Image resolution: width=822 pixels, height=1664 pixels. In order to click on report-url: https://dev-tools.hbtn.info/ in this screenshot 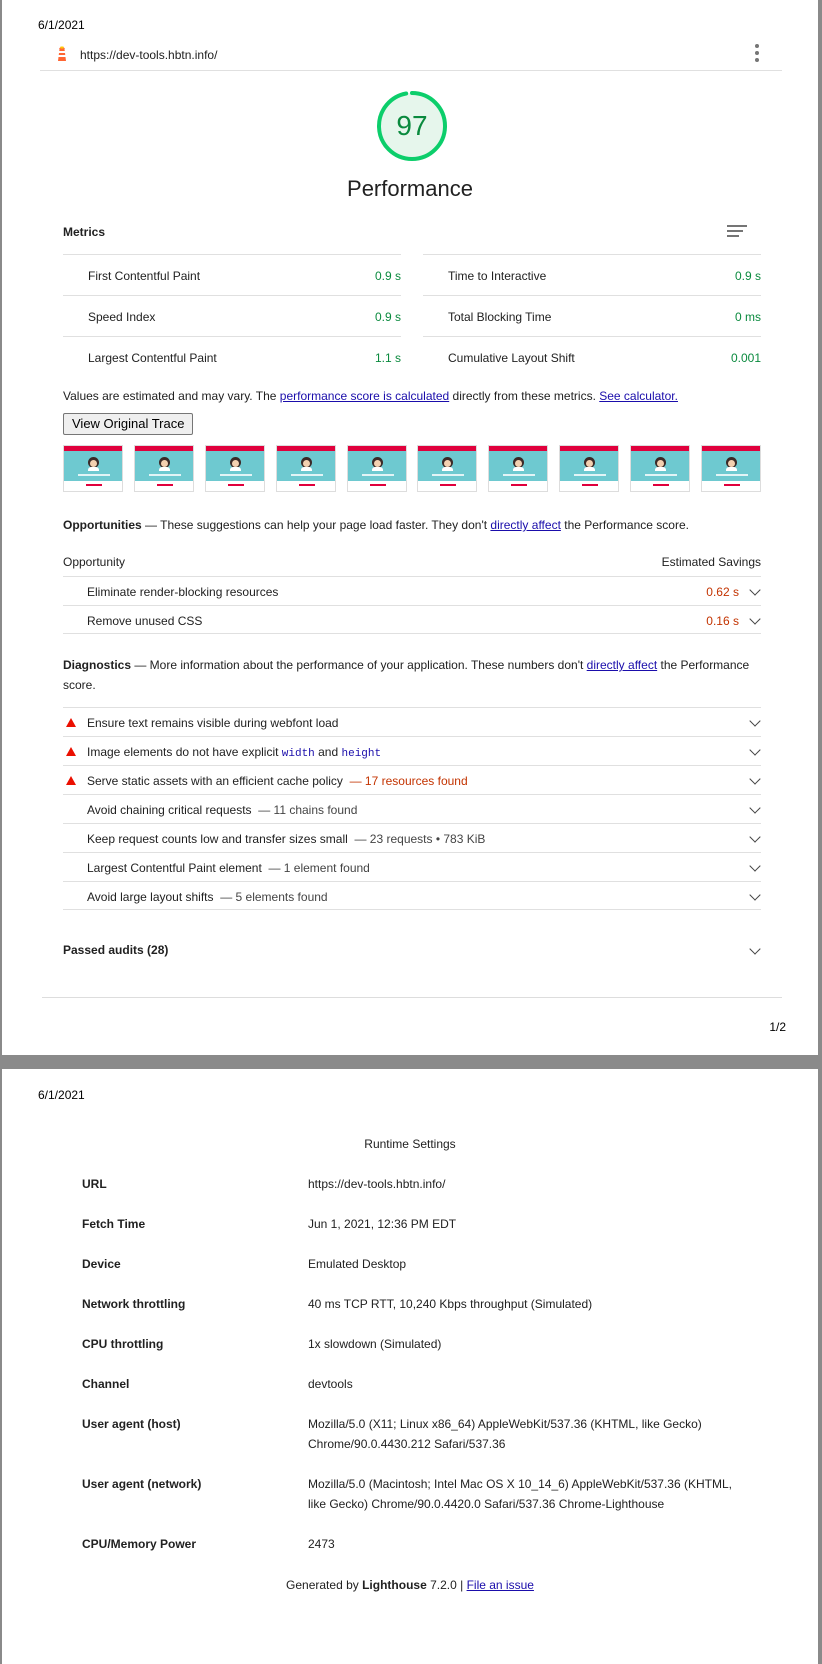, I will do `click(149, 55)`.